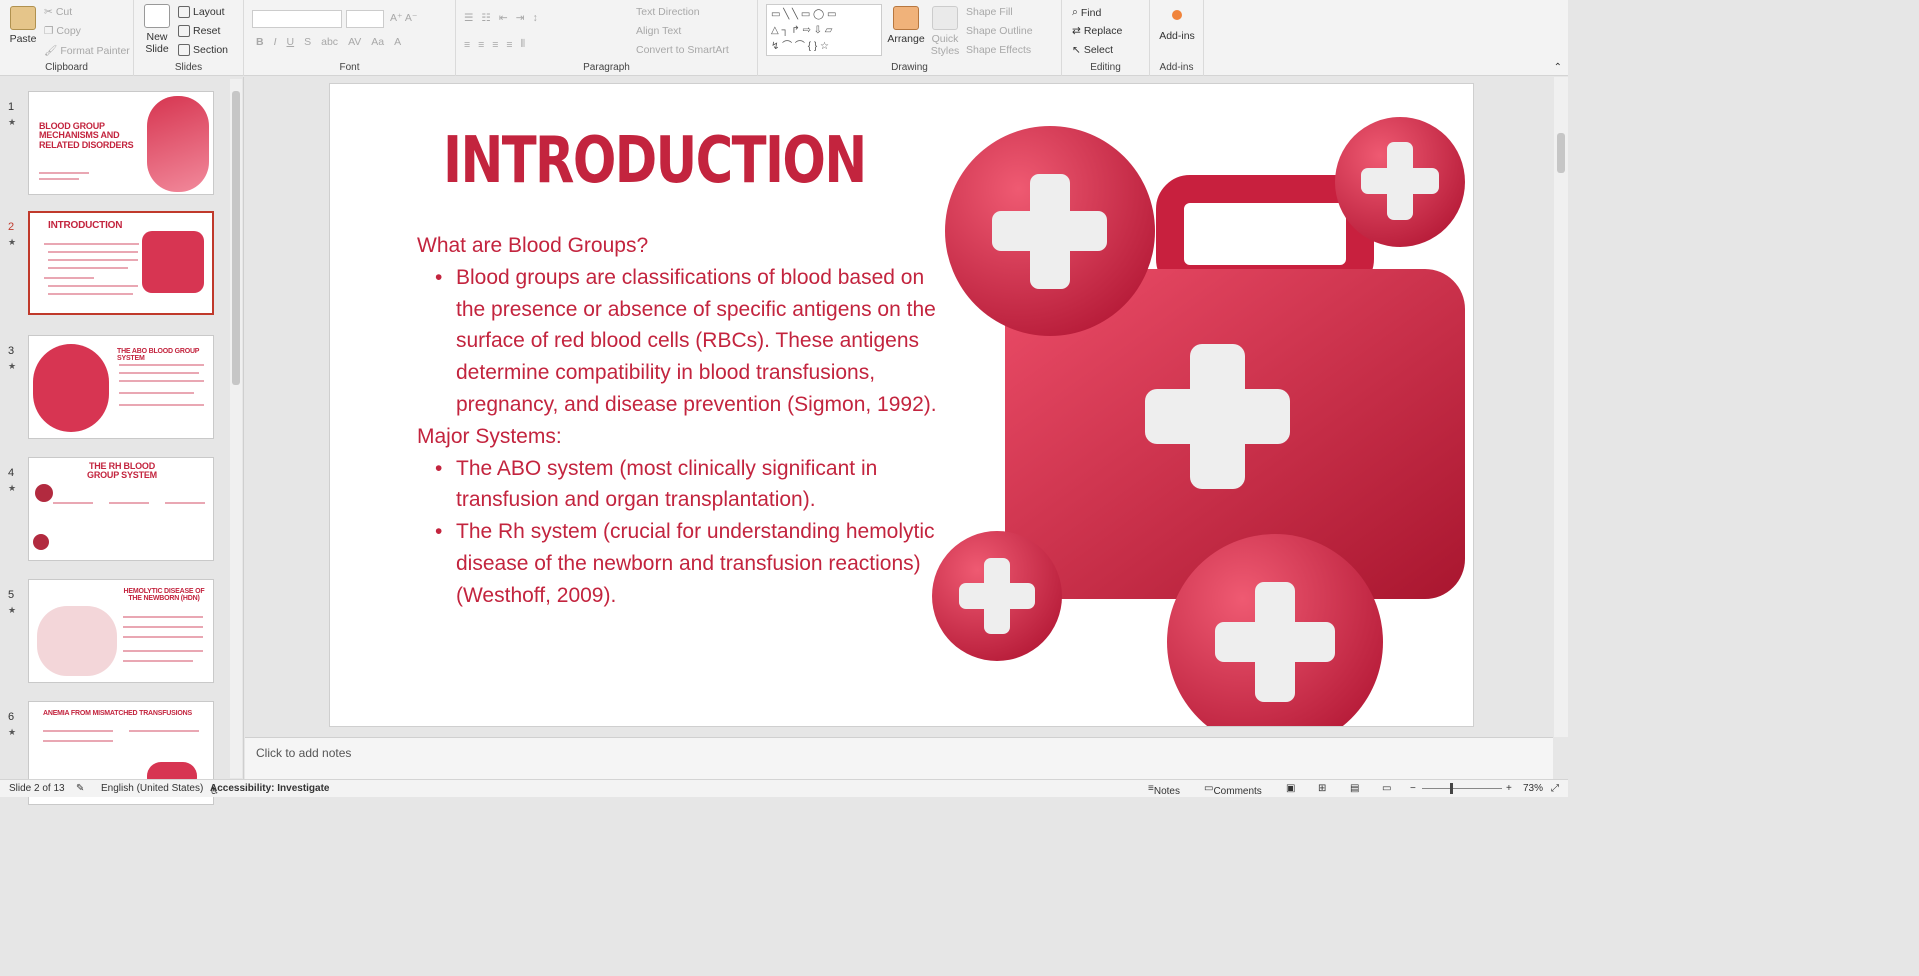 This screenshot has height=976, width=1919. Describe the element at coordinates (1076, 50) in the screenshot. I see `cursor-icon: ↖` at that location.